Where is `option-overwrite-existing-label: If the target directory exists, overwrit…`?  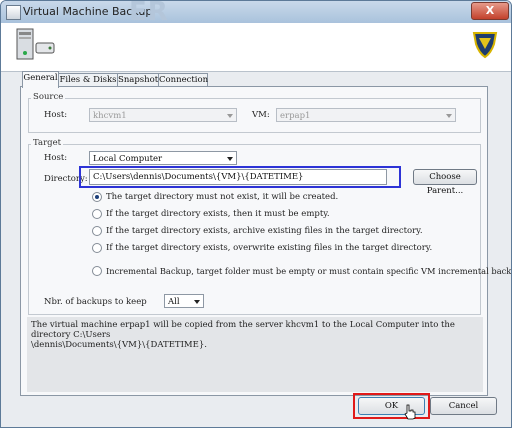 option-overwrite-existing-label: If the target directory exists, overwrit… is located at coordinates (269, 248).